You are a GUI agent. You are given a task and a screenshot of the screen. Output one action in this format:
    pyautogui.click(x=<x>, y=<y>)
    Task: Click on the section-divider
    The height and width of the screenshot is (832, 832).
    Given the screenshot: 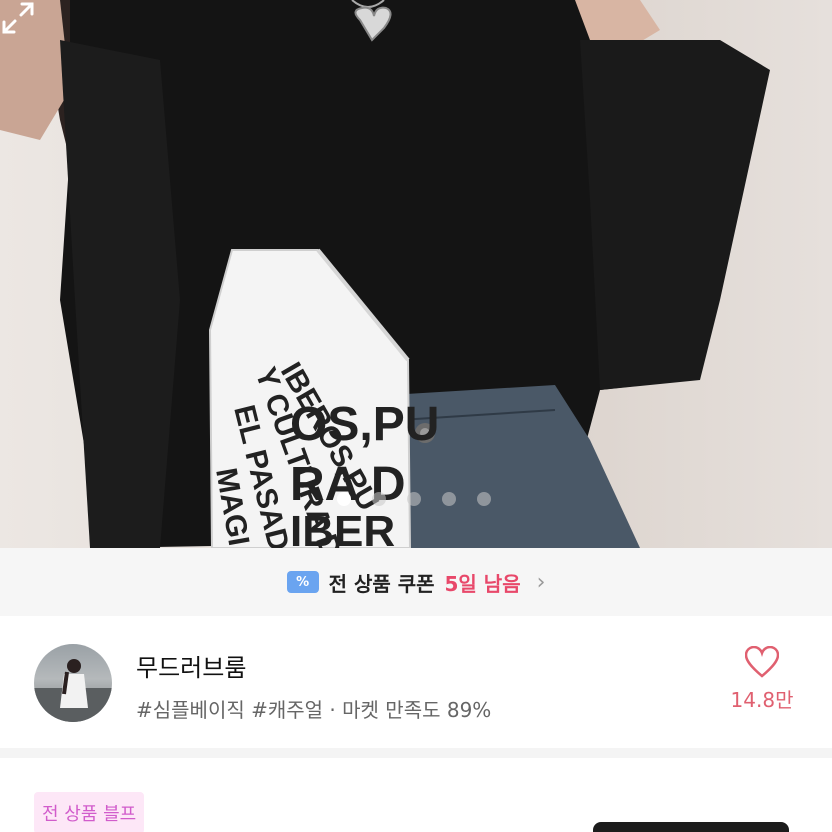 What is the action you would take?
    pyautogui.click(x=416, y=753)
    